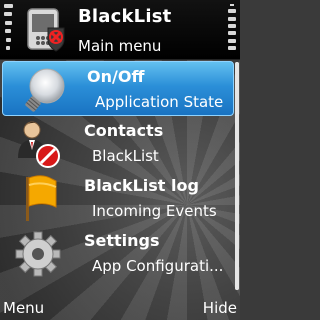 The image size is (320, 320). I want to click on menu-item-blacklist-log: BlackList log Incoming Events, so click(117, 198).